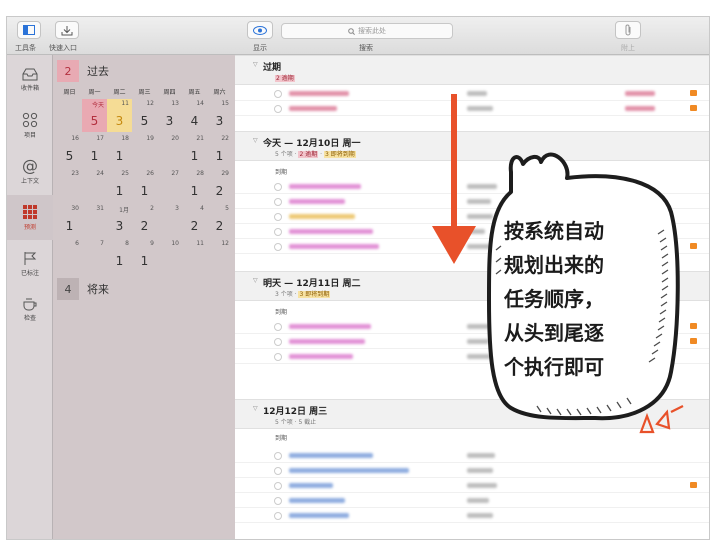 This screenshot has width=718, height=556. What do you see at coordinates (94, 150) in the screenshot?
I see `calendar-day-cell: 17 1` at bounding box center [94, 150].